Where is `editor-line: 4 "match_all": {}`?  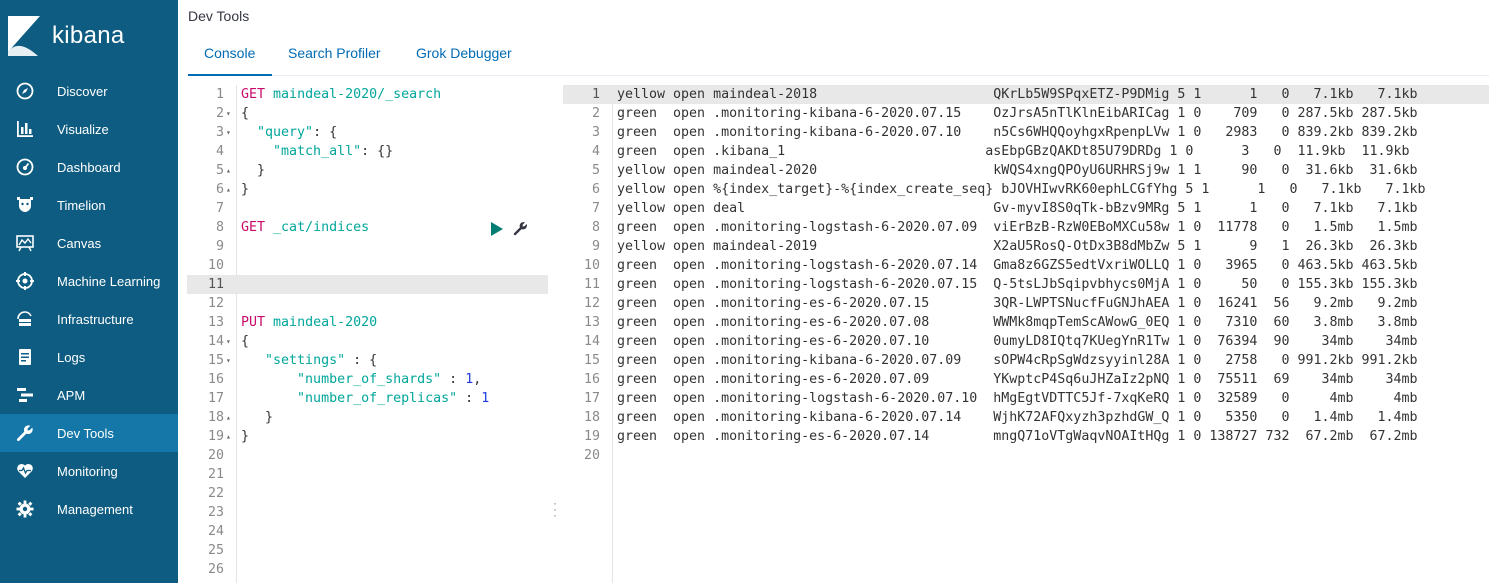
editor-line: 4 "match_all": {} is located at coordinates (367, 151).